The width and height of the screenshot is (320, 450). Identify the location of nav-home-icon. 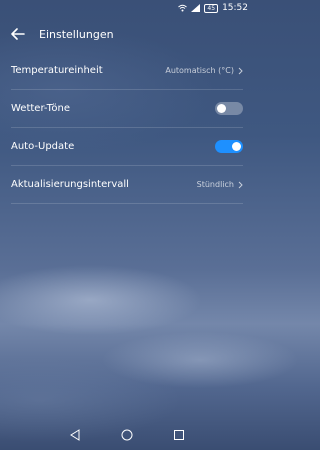
(127, 435).